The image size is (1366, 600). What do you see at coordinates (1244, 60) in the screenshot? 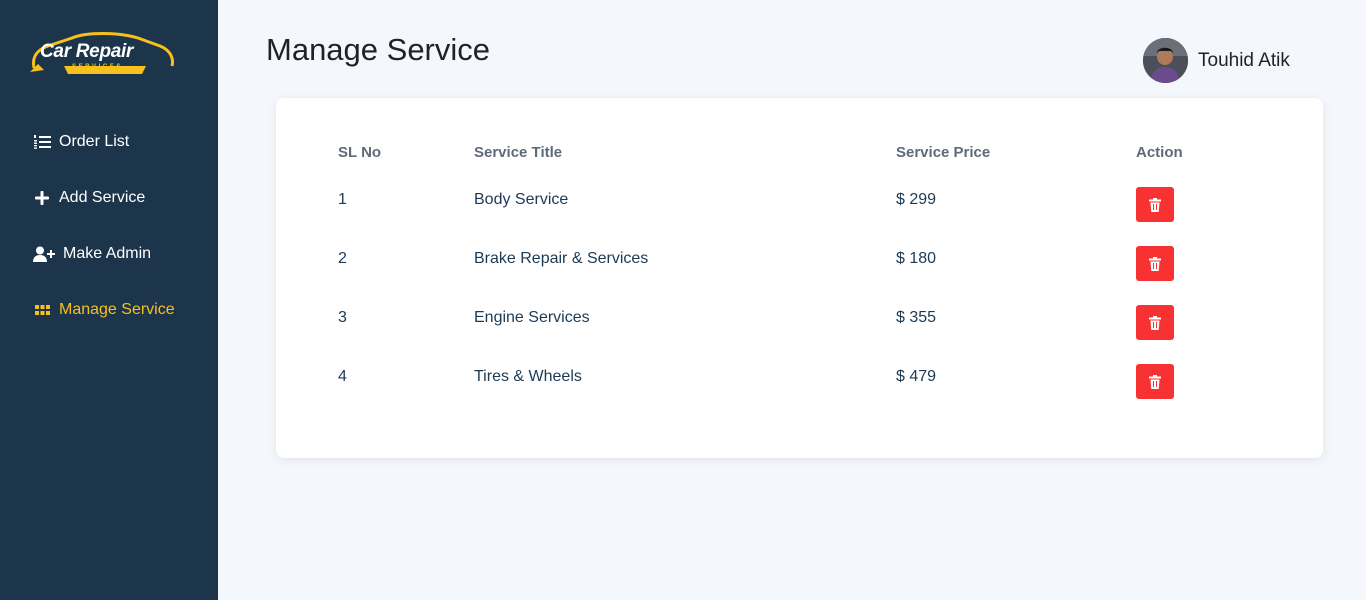
I see `user-name: Touhid Atik` at bounding box center [1244, 60].